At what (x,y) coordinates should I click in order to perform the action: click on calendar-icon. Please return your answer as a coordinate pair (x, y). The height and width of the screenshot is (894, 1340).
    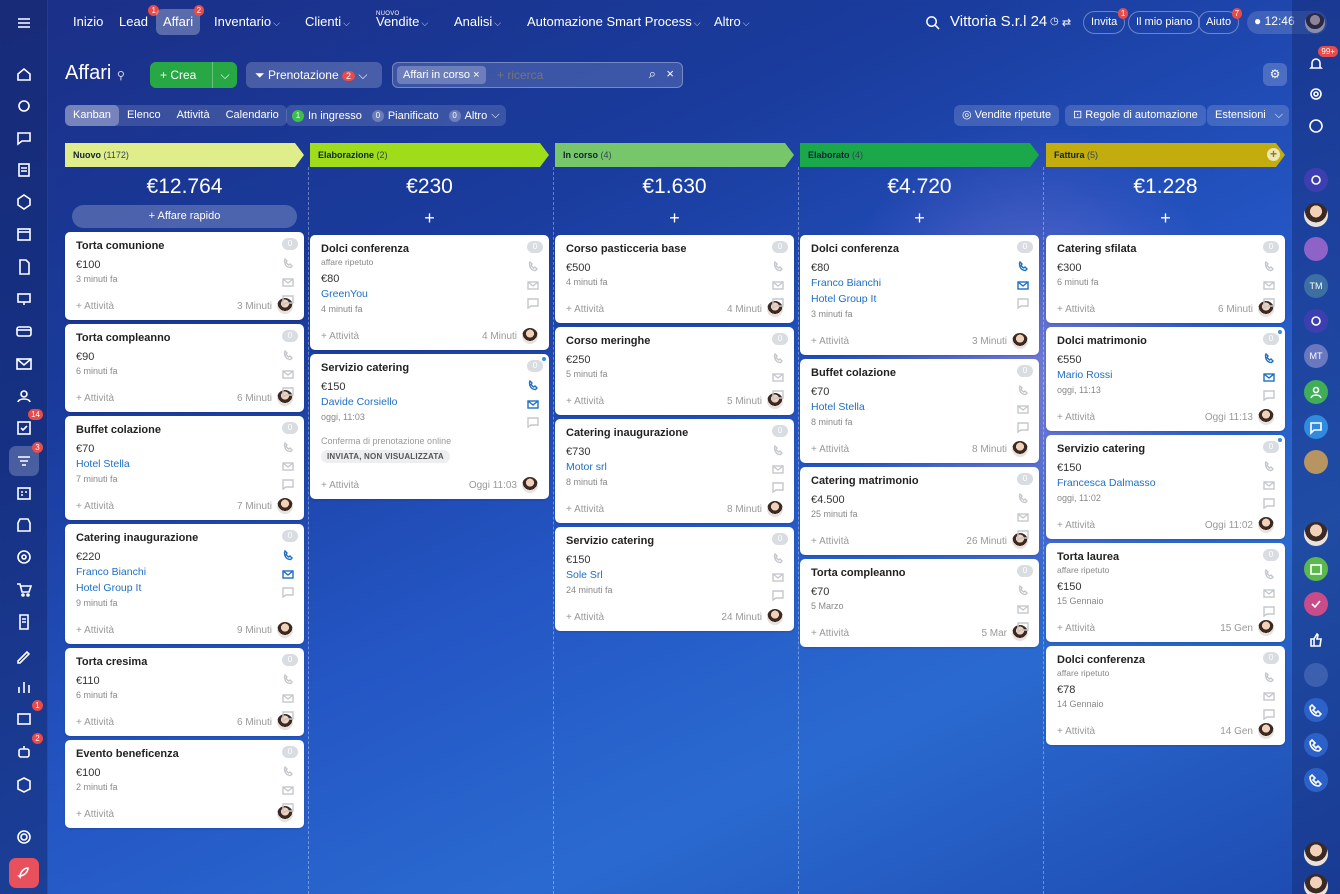
    Looking at the image, I should click on (24, 234).